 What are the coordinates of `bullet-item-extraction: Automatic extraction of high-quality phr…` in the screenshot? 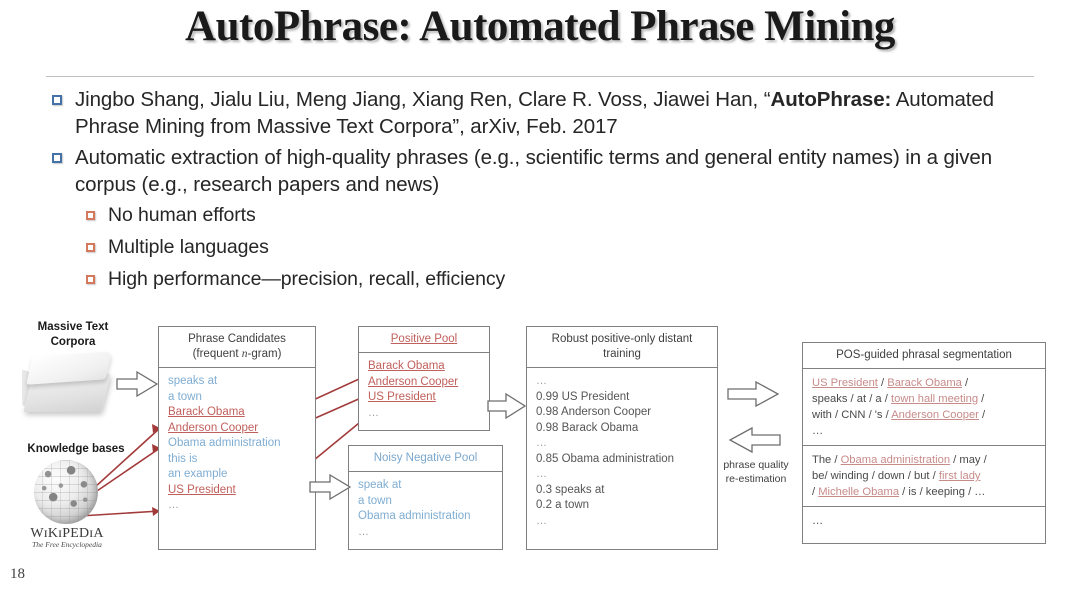 It's located at (547, 171).